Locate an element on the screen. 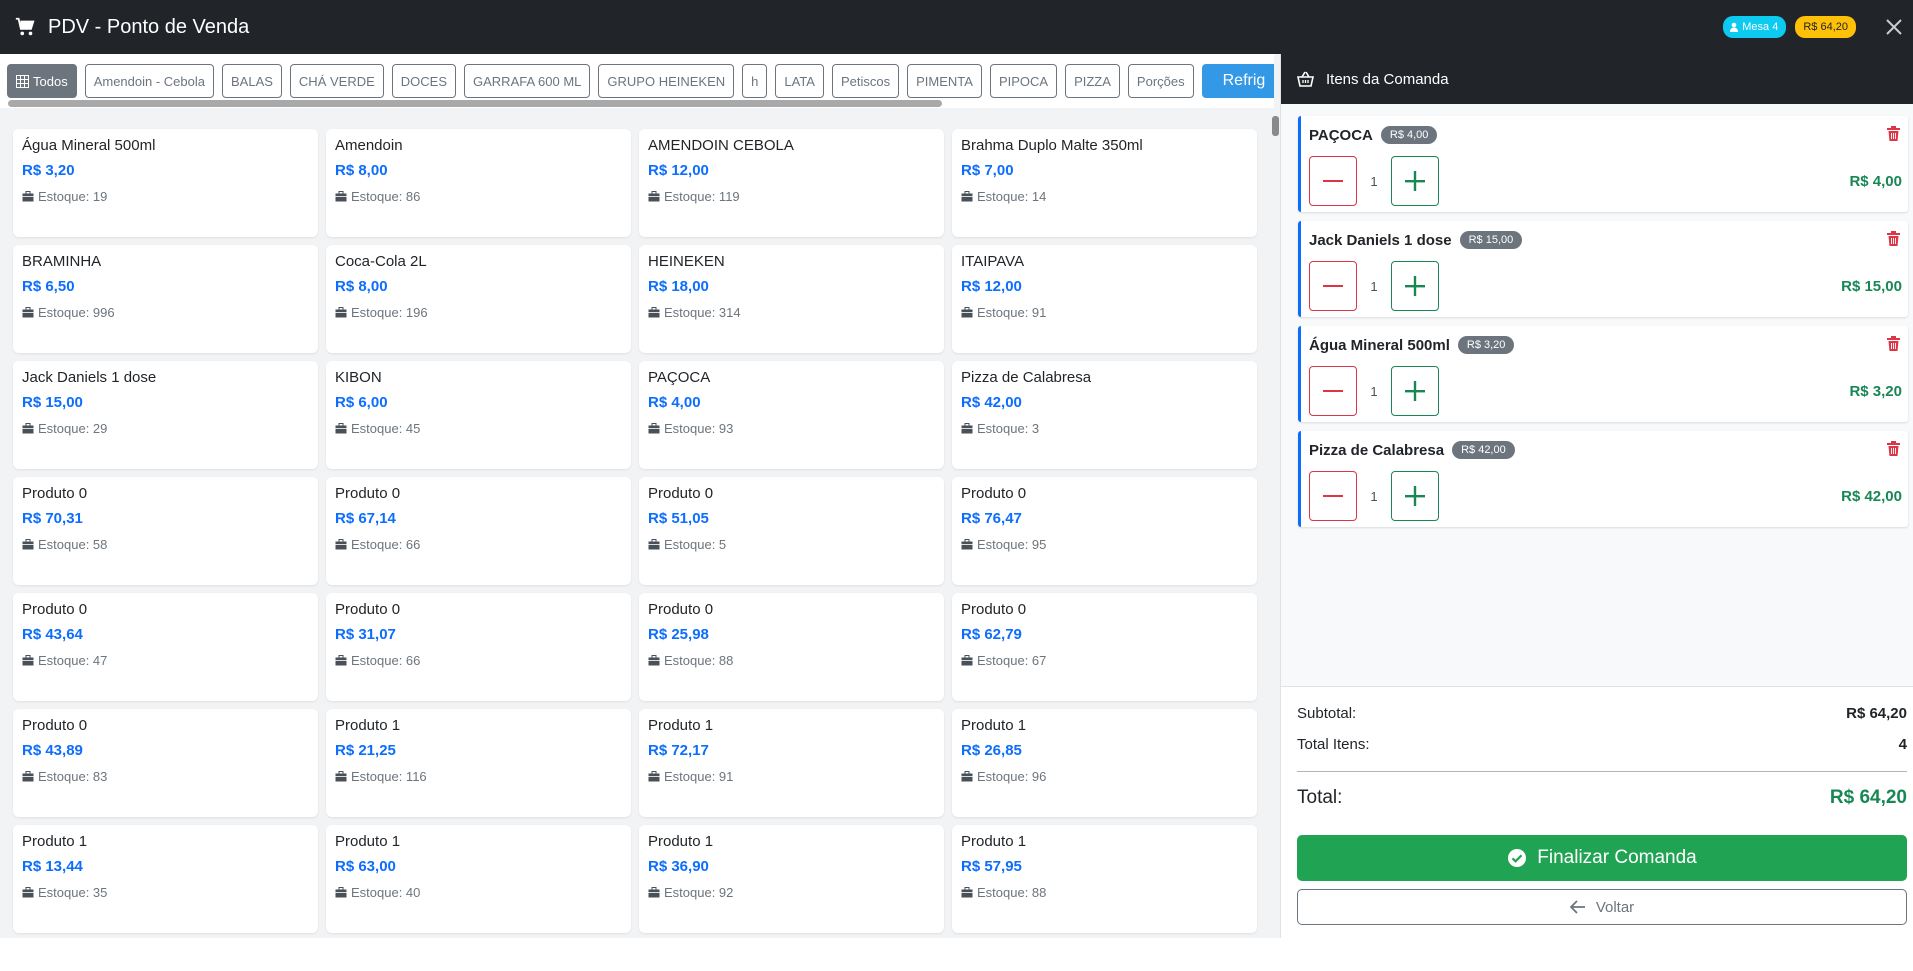  product-stock-label: Estoque: 91 is located at coordinates (1012, 312).